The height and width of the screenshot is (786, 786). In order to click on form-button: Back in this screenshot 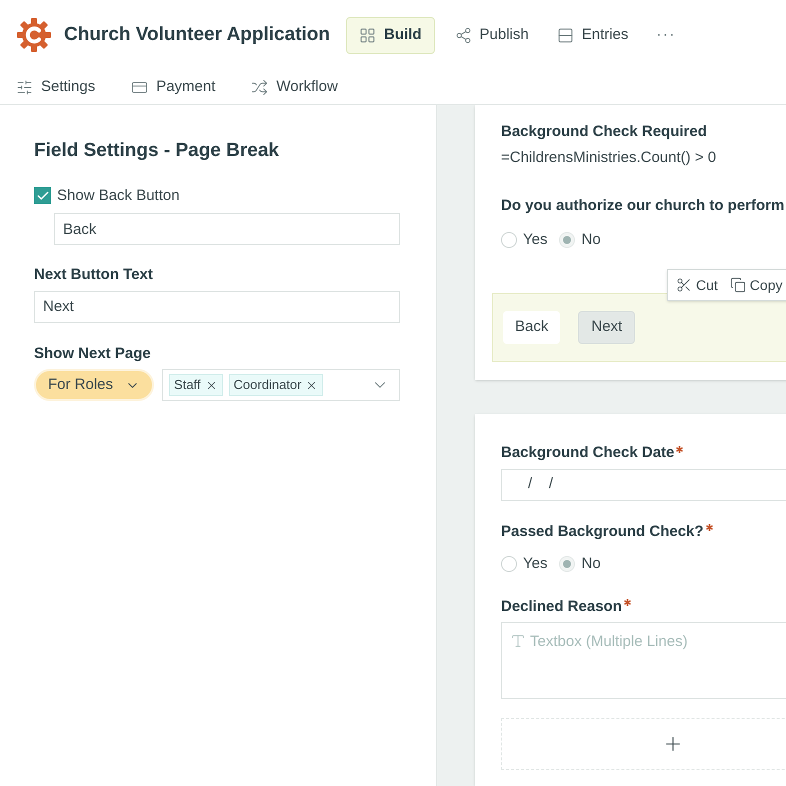, I will do `click(531, 327)`.